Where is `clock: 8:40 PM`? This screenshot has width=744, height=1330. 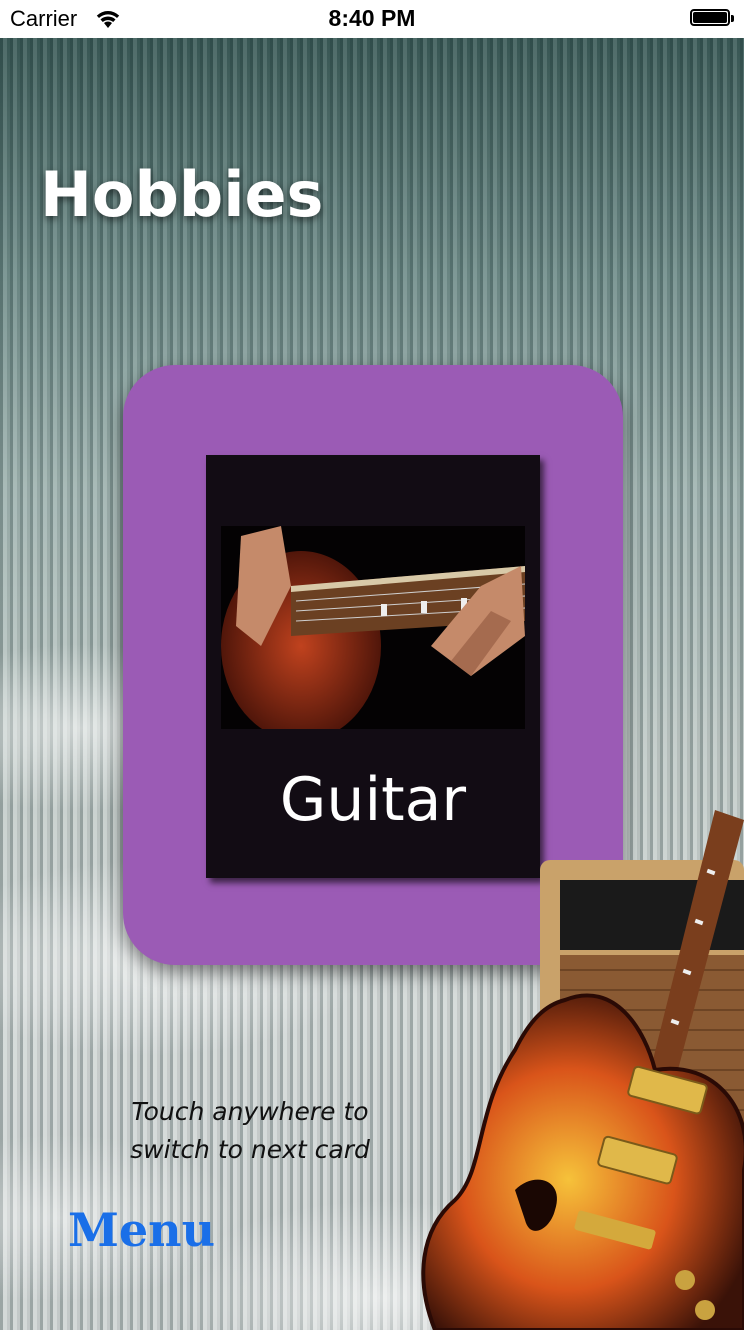
clock: 8:40 PM is located at coordinates (372, 18).